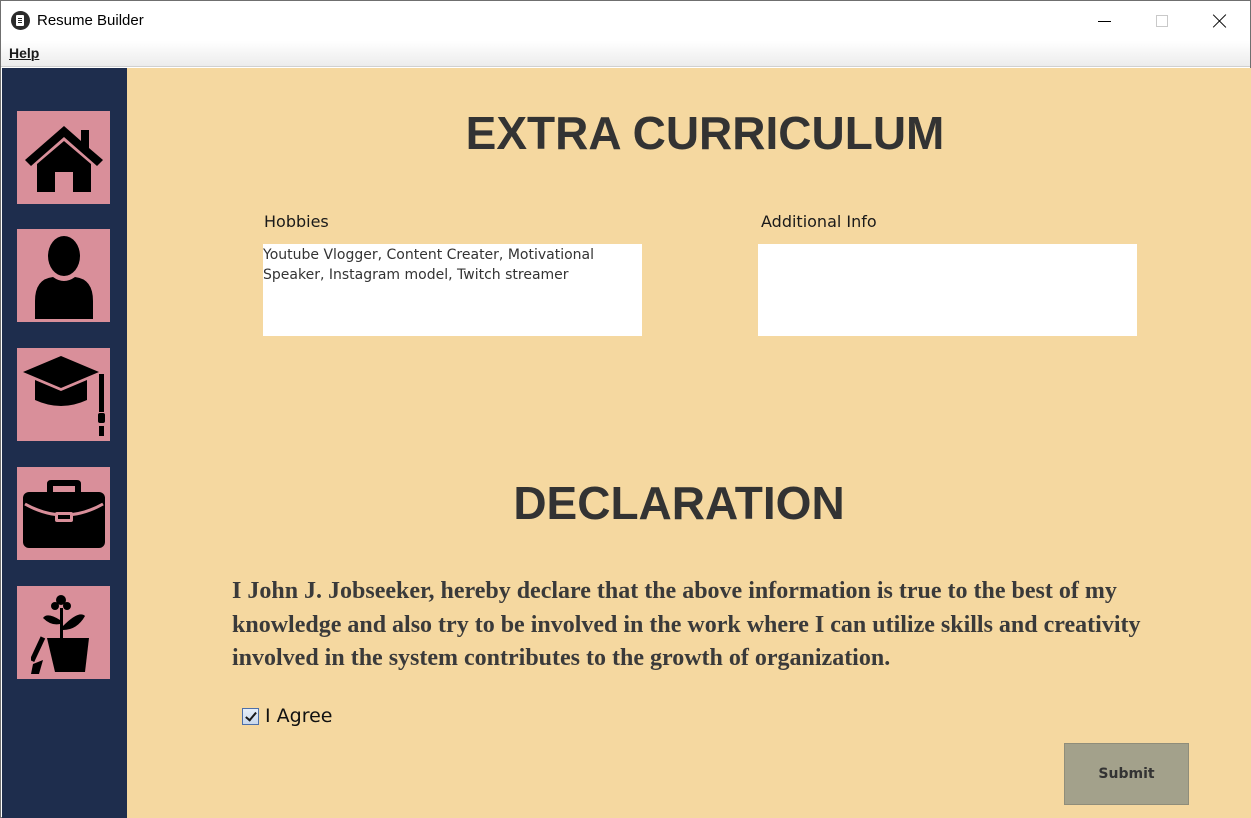  I want to click on home-icon, so click(63, 158).